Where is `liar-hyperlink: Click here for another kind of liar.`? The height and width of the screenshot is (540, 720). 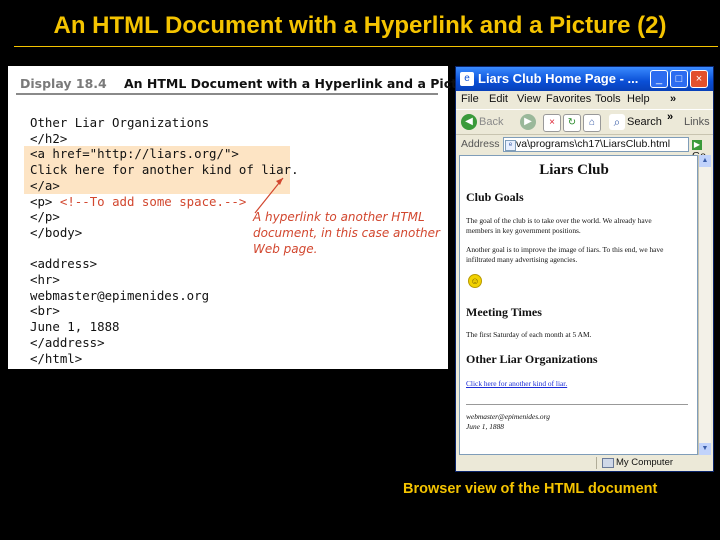 liar-hyperlink: Click here for another kind of liar. is located at coordinates (516, 384).